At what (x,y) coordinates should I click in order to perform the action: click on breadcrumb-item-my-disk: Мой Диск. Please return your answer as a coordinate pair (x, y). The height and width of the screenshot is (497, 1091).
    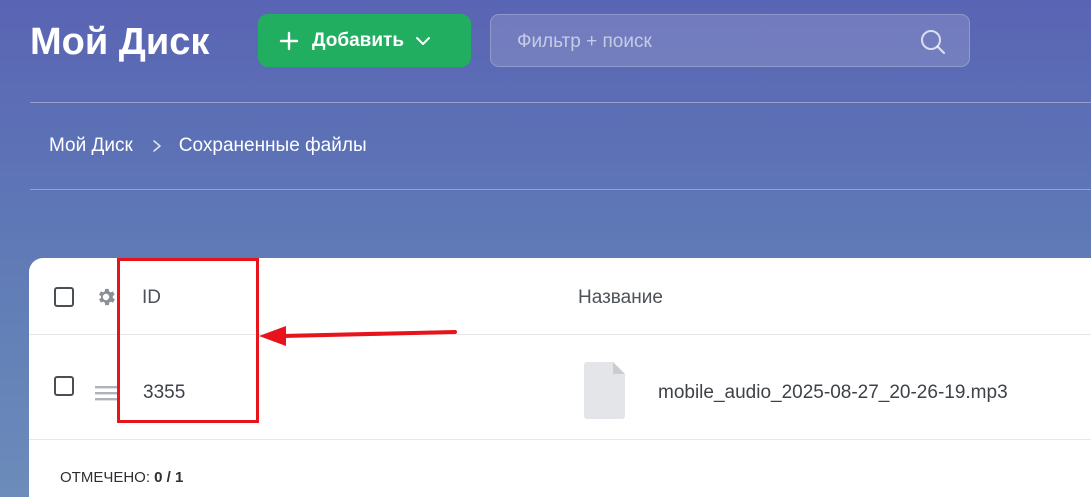
    Looking at the image, I should click on (91, 146).